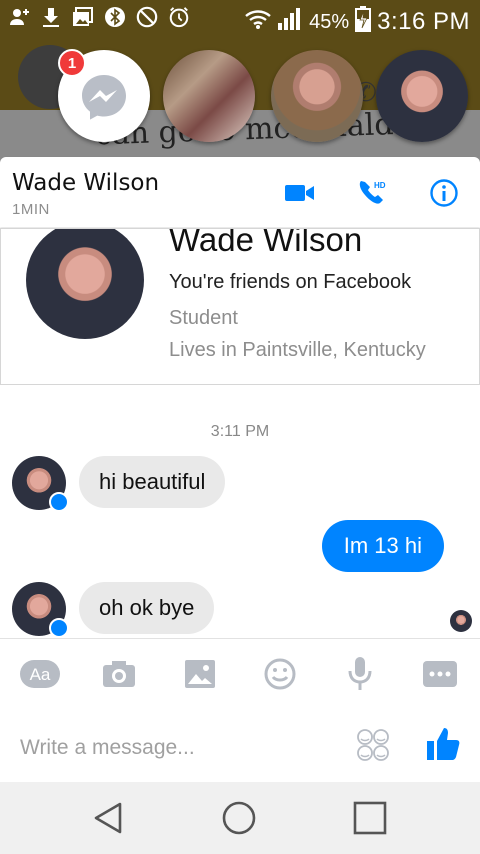 The width and height of the screenshot is (480, 854). I want to click on profile-name: Wade Wilson, so click(266, 243).